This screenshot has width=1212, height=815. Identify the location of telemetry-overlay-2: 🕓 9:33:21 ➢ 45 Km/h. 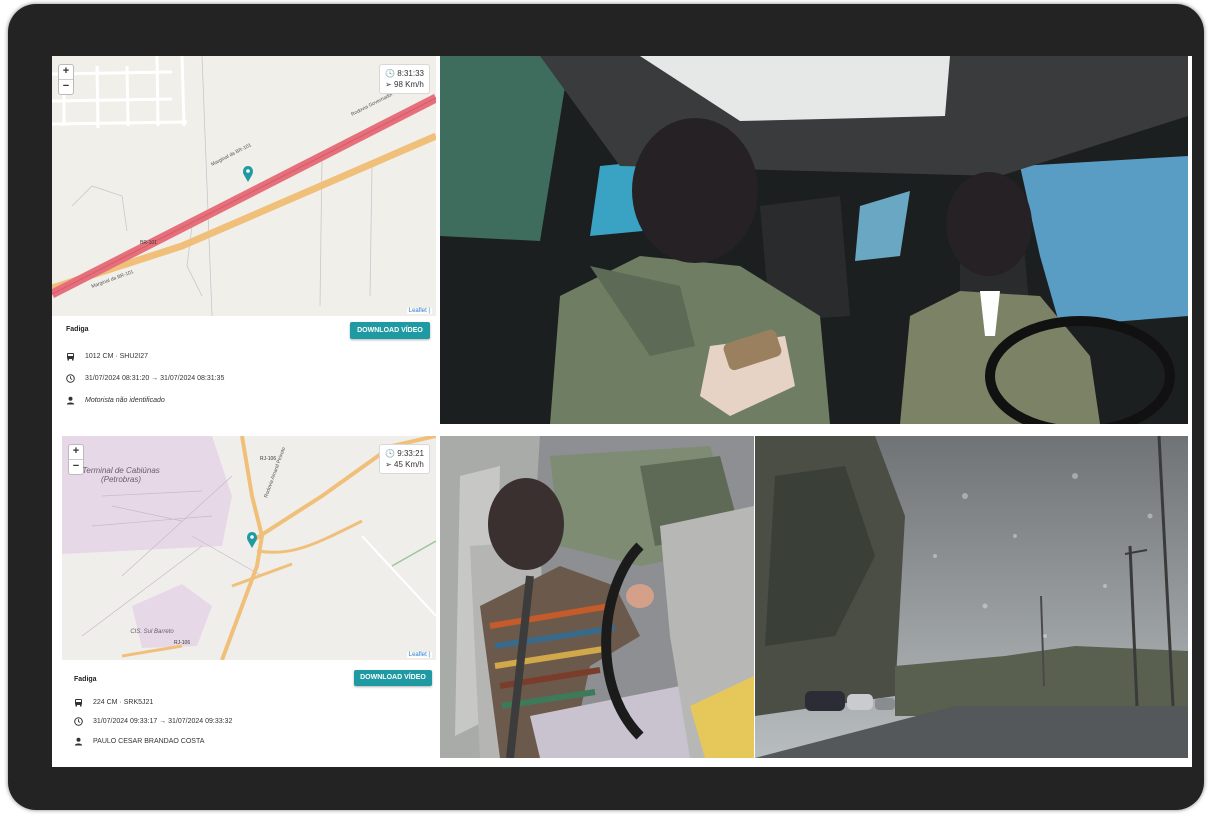
(404, 459).